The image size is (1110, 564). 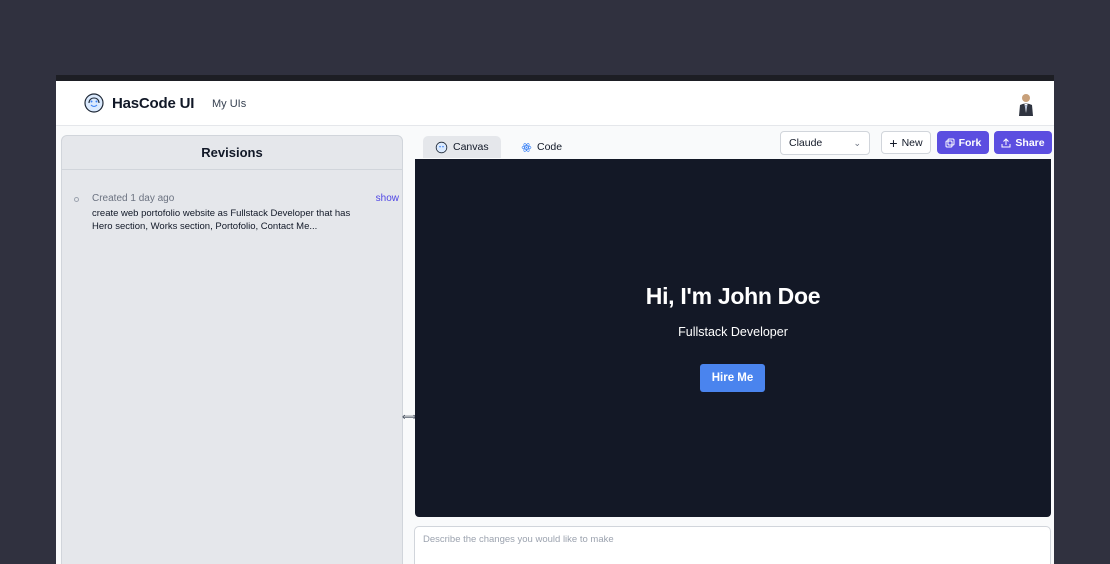 I want to click on share-button: Share, so click(x=1023, y=142).